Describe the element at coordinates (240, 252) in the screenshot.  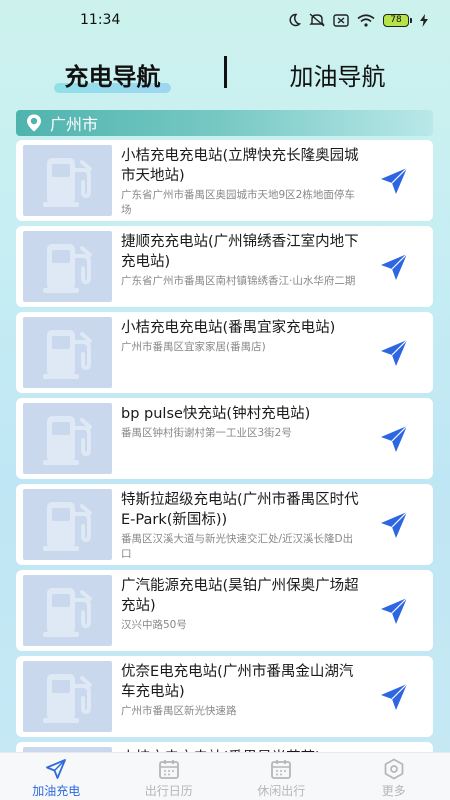
I see `station-name: 捷顺充充电站(广州锦绣香江室内地下充电站)` at that location.